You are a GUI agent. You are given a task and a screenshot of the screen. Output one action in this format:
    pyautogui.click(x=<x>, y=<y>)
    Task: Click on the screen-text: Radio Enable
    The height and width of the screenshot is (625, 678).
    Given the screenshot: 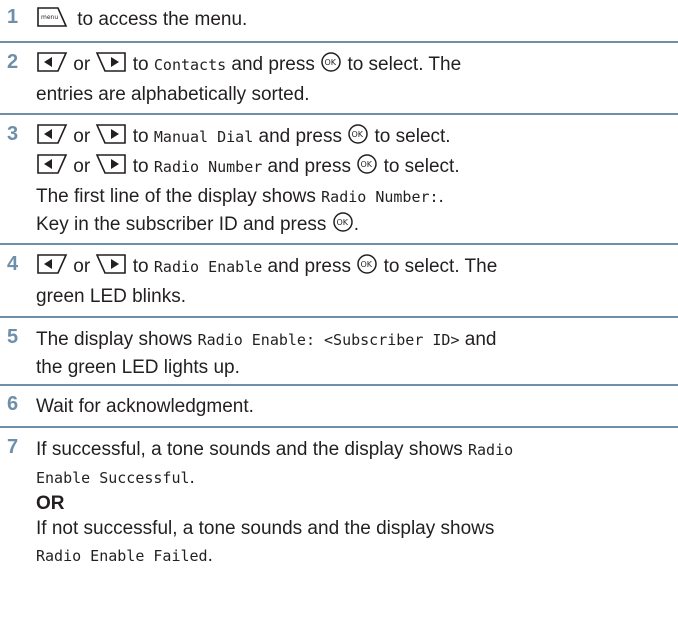 What is the action you would take?
    pyautogui.click(x=208, y=267)
    